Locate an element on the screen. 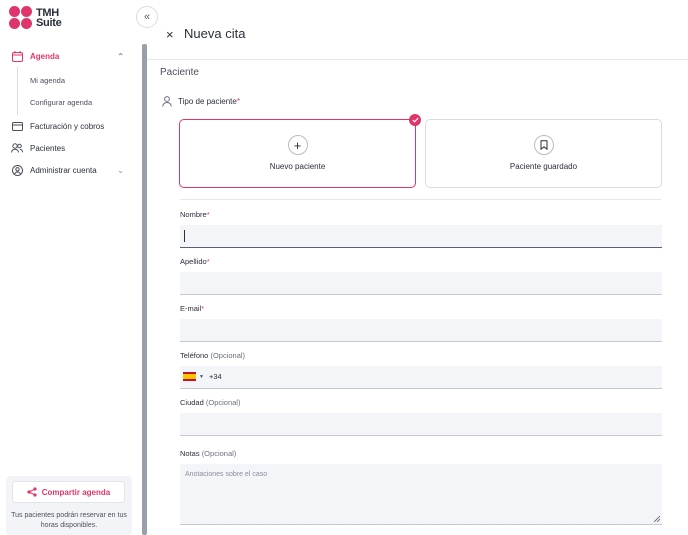 This screenshot has width=688, height=535. new-patient-option: + Nuevo paciente is located at coordinates (300, 151).